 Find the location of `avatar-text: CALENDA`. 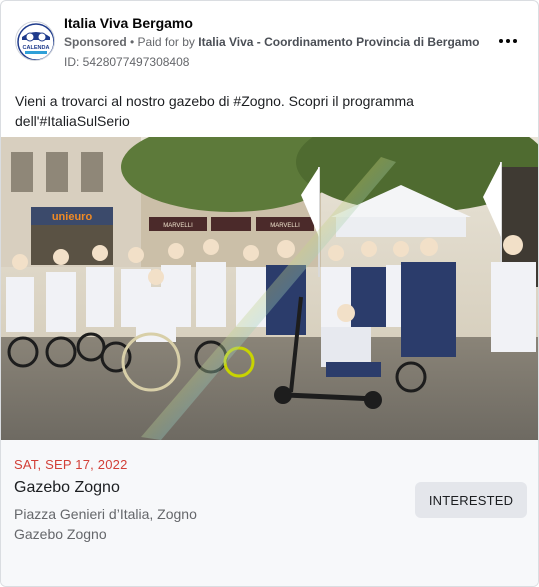

avatar-text: CALENDA is located at coordinates (36, 48).